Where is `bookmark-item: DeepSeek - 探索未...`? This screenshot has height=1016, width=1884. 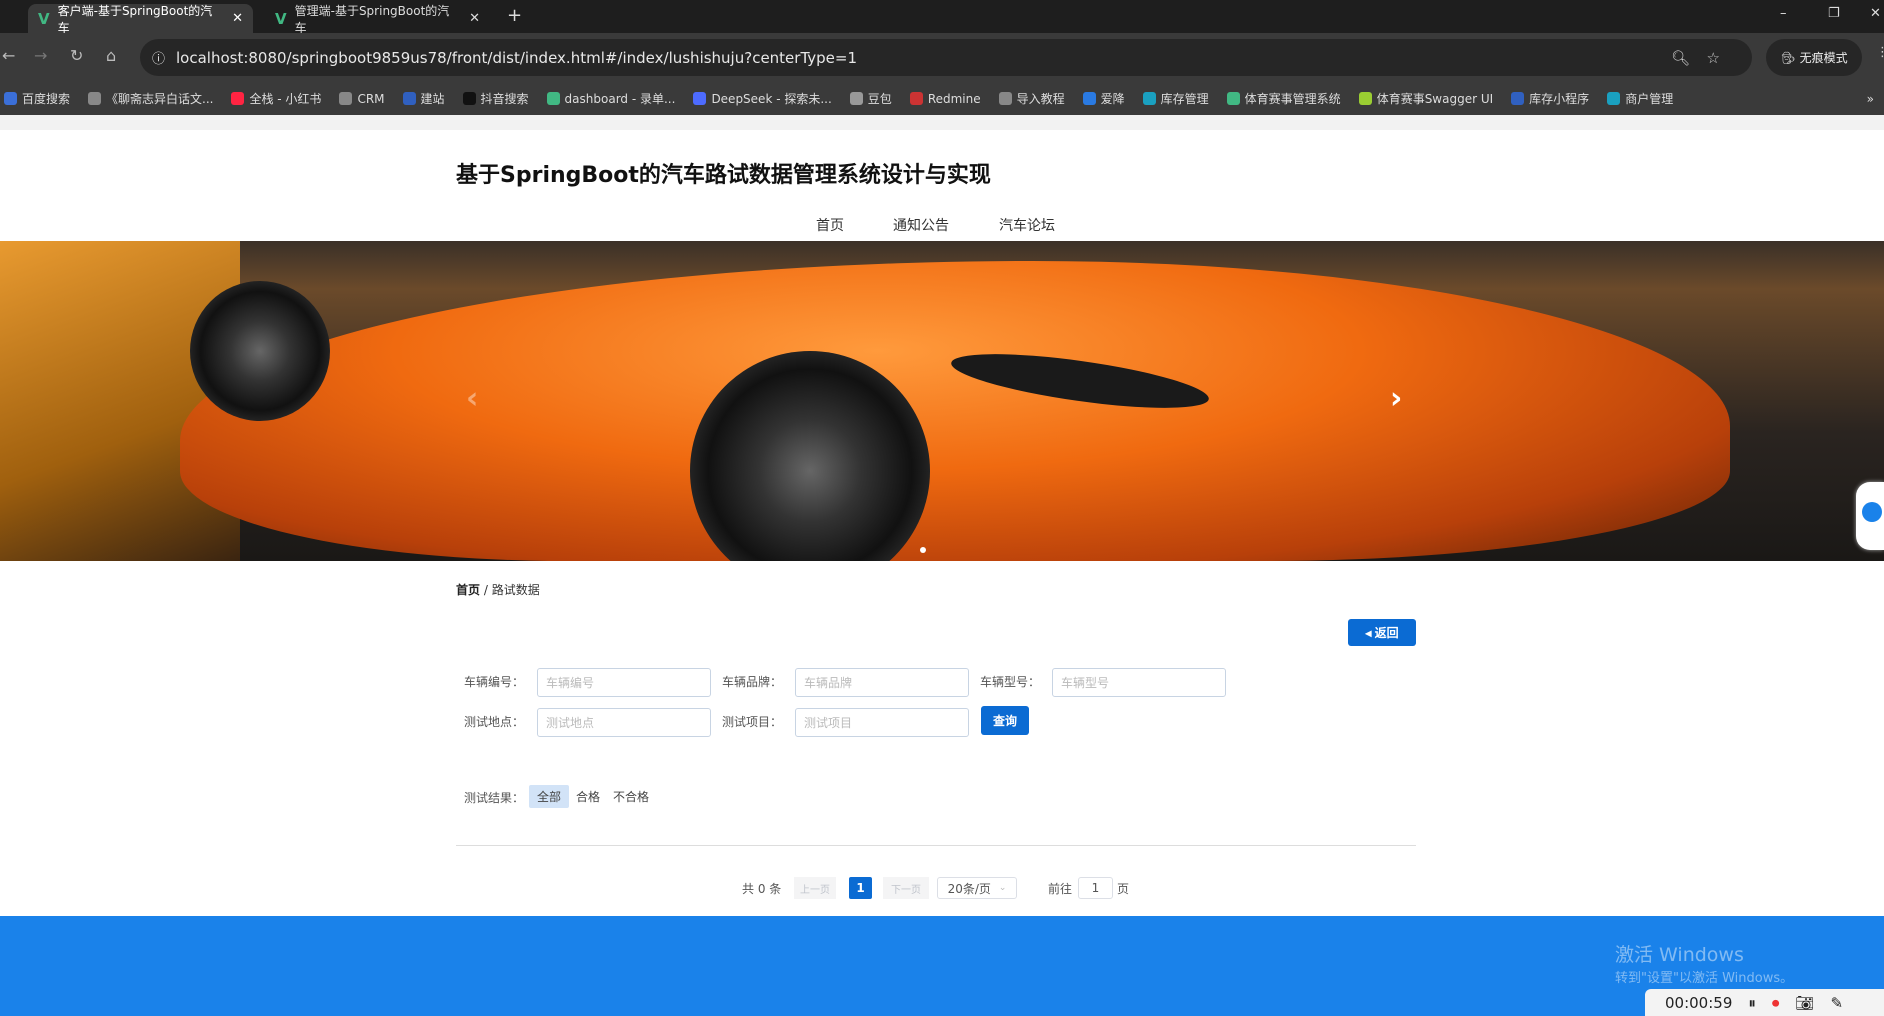 bookmark-item: DeepSeek - 探索未... is located at coordinates (762, 98).